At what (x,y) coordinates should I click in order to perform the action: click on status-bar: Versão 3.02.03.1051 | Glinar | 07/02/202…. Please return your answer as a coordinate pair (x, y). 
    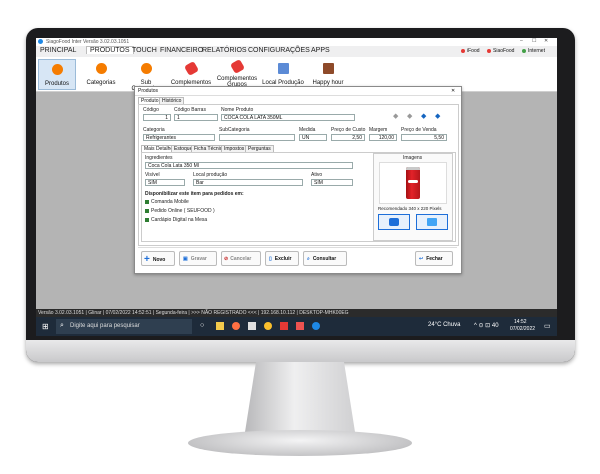
    Looking at the image, I should click on (296, 313).